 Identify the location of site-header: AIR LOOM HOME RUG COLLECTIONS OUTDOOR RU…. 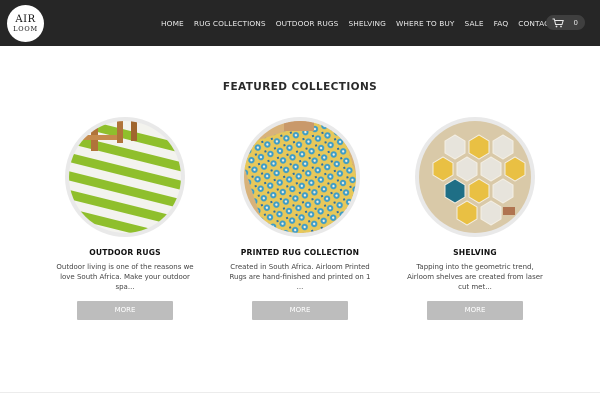
(300, 23).